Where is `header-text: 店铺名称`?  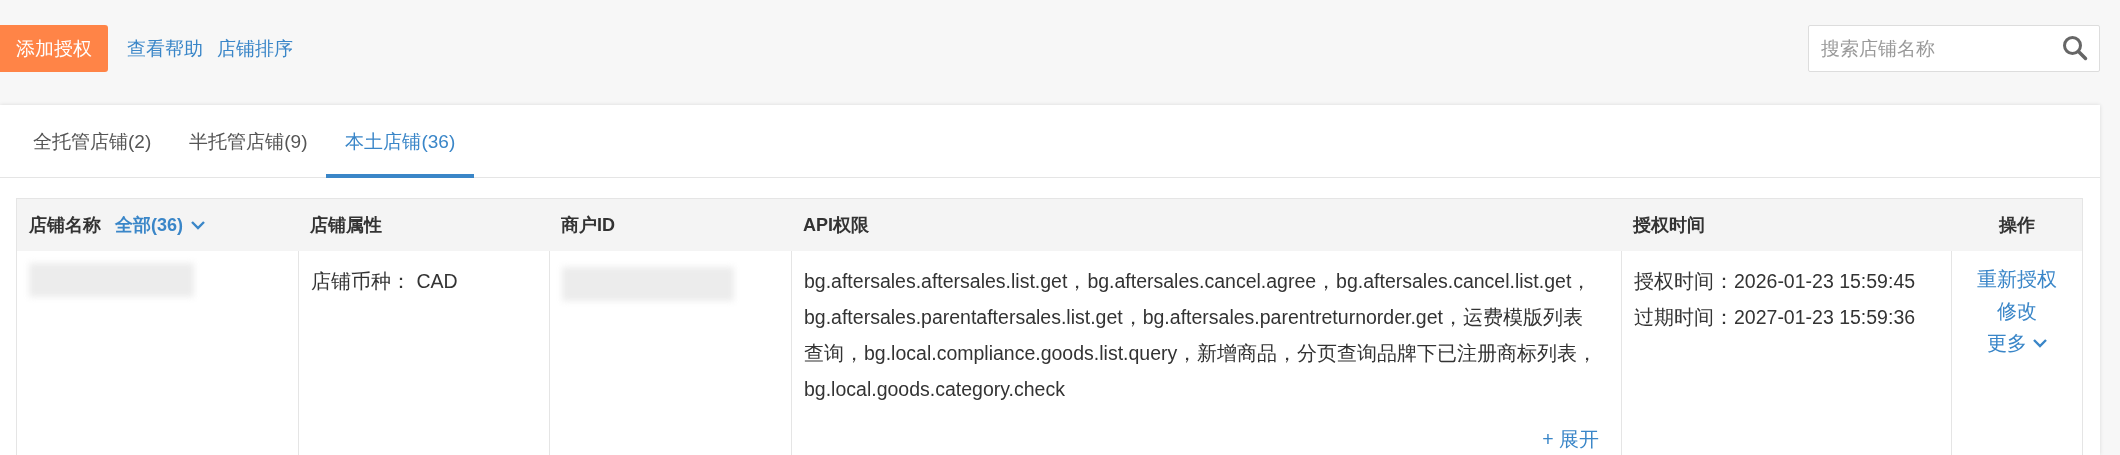
header-text: 店铺名称 is located at coordinates (65, 225).